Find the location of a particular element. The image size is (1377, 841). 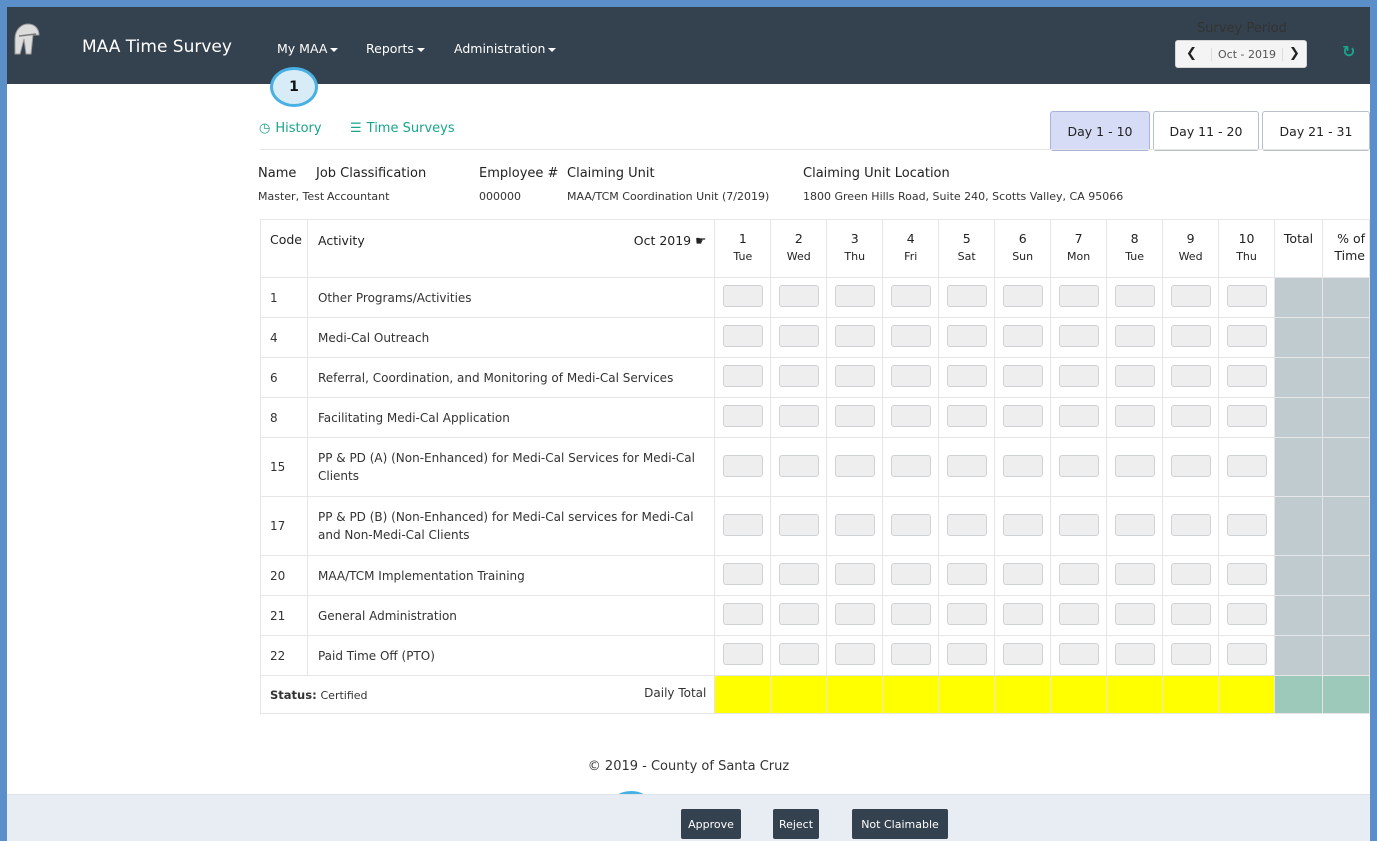

not-claimable-button: Not Claimable is located at coordinates (900, 824).